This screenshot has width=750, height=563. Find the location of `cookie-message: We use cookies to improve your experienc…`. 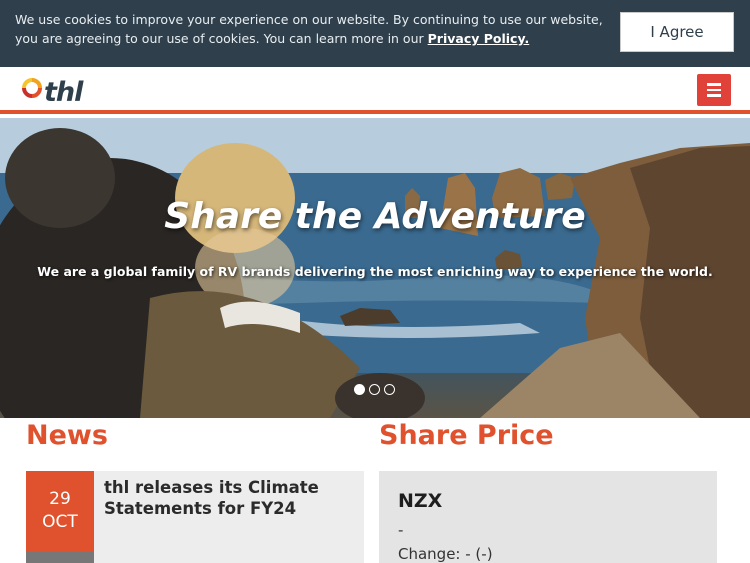

cookie-message: We use cookies to improve your experienc… is located at coordinates (309, 29).